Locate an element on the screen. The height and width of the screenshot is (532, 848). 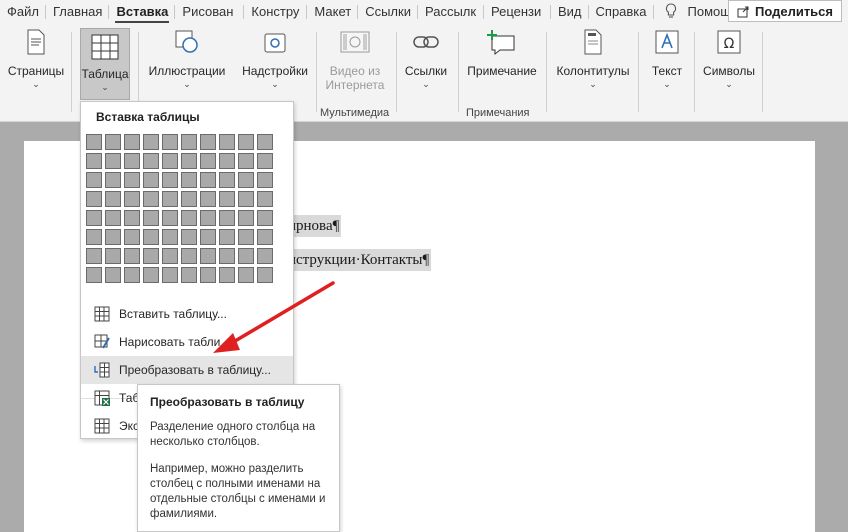
lightbulb-icon is located at coordinates (671, 12).